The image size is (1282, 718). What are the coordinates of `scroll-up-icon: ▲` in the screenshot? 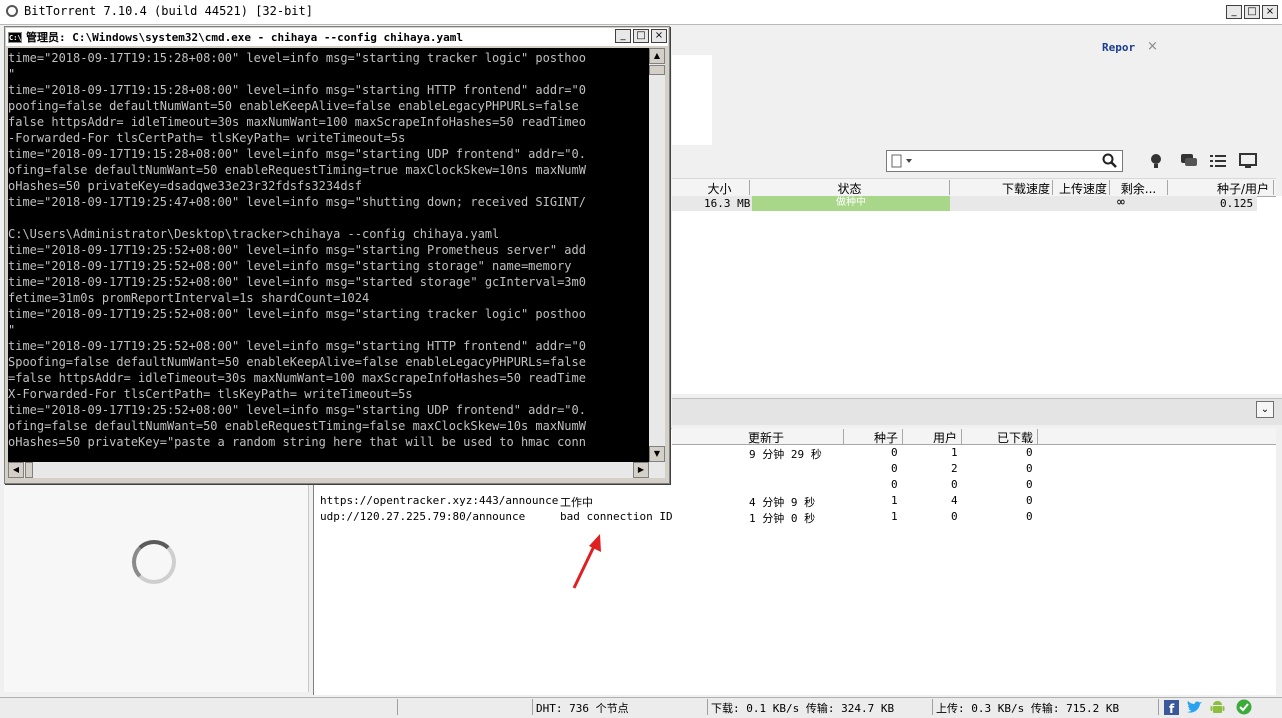 It's located at (657, 56).